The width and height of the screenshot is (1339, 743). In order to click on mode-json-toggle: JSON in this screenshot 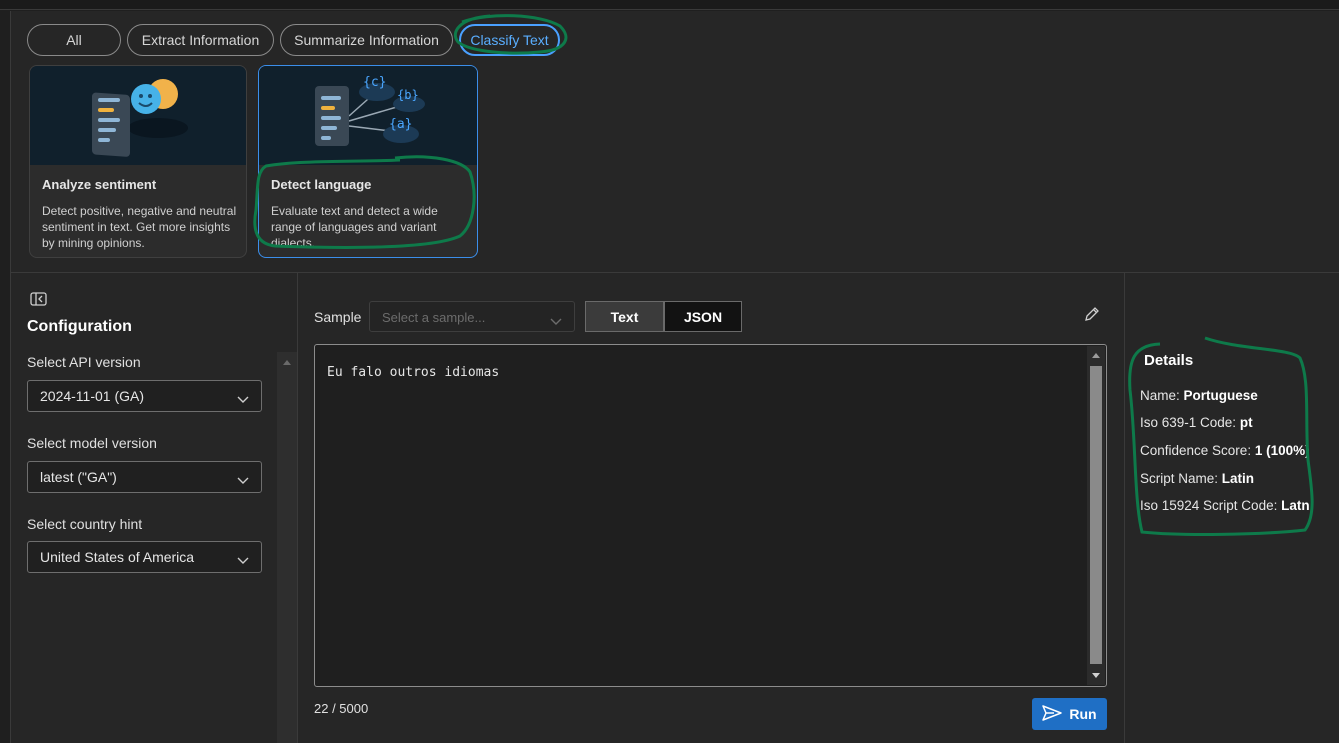, I will do `click(703, 316)`.